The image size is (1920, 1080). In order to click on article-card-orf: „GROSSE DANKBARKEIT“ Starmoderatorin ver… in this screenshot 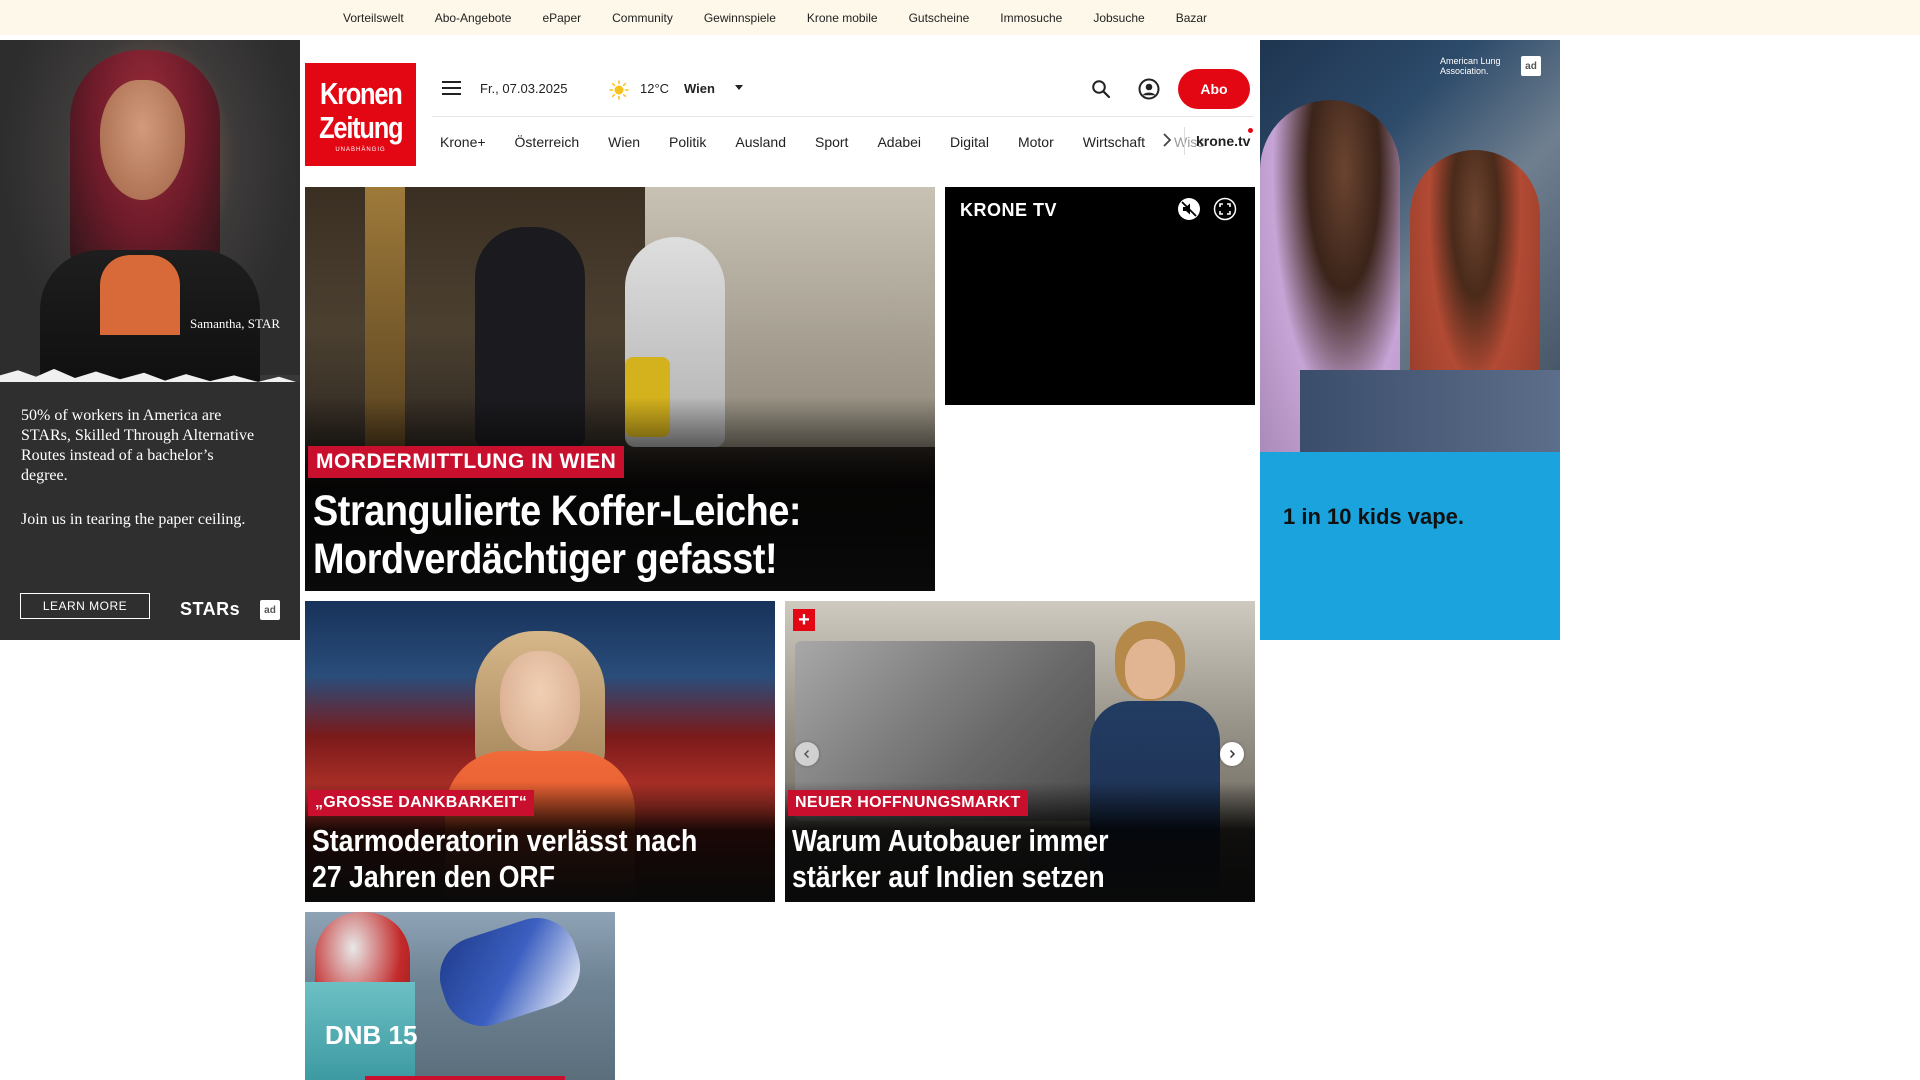, I will do `click(540, 751)`.